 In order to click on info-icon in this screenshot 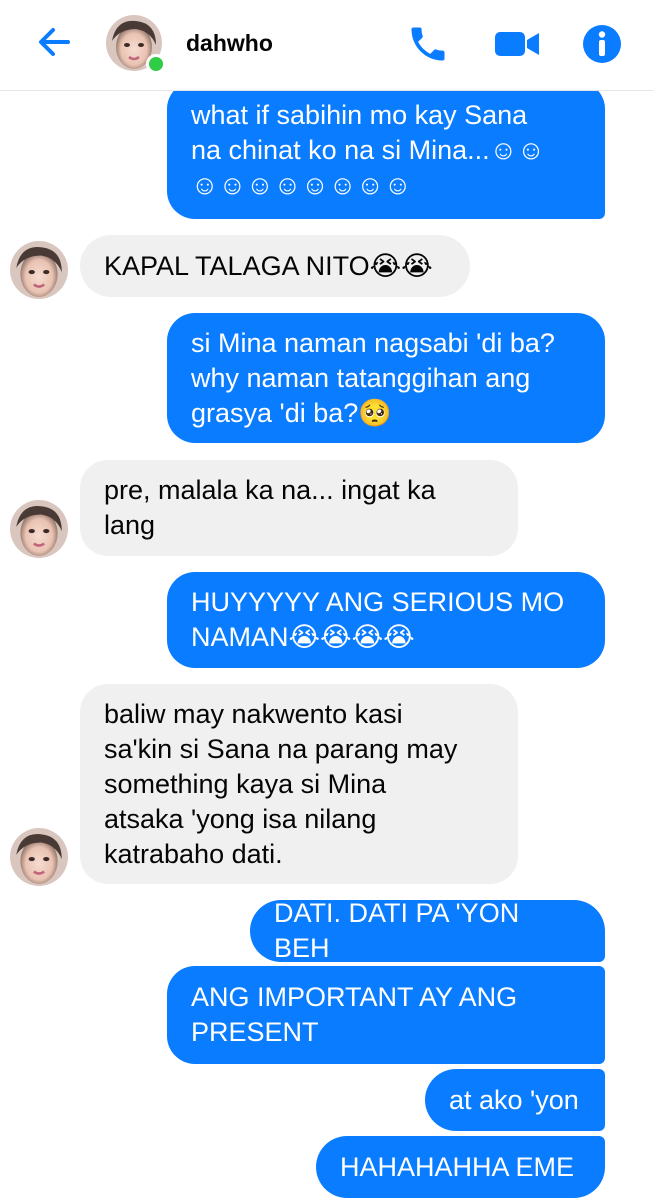, I will do `click(602, 44)`.